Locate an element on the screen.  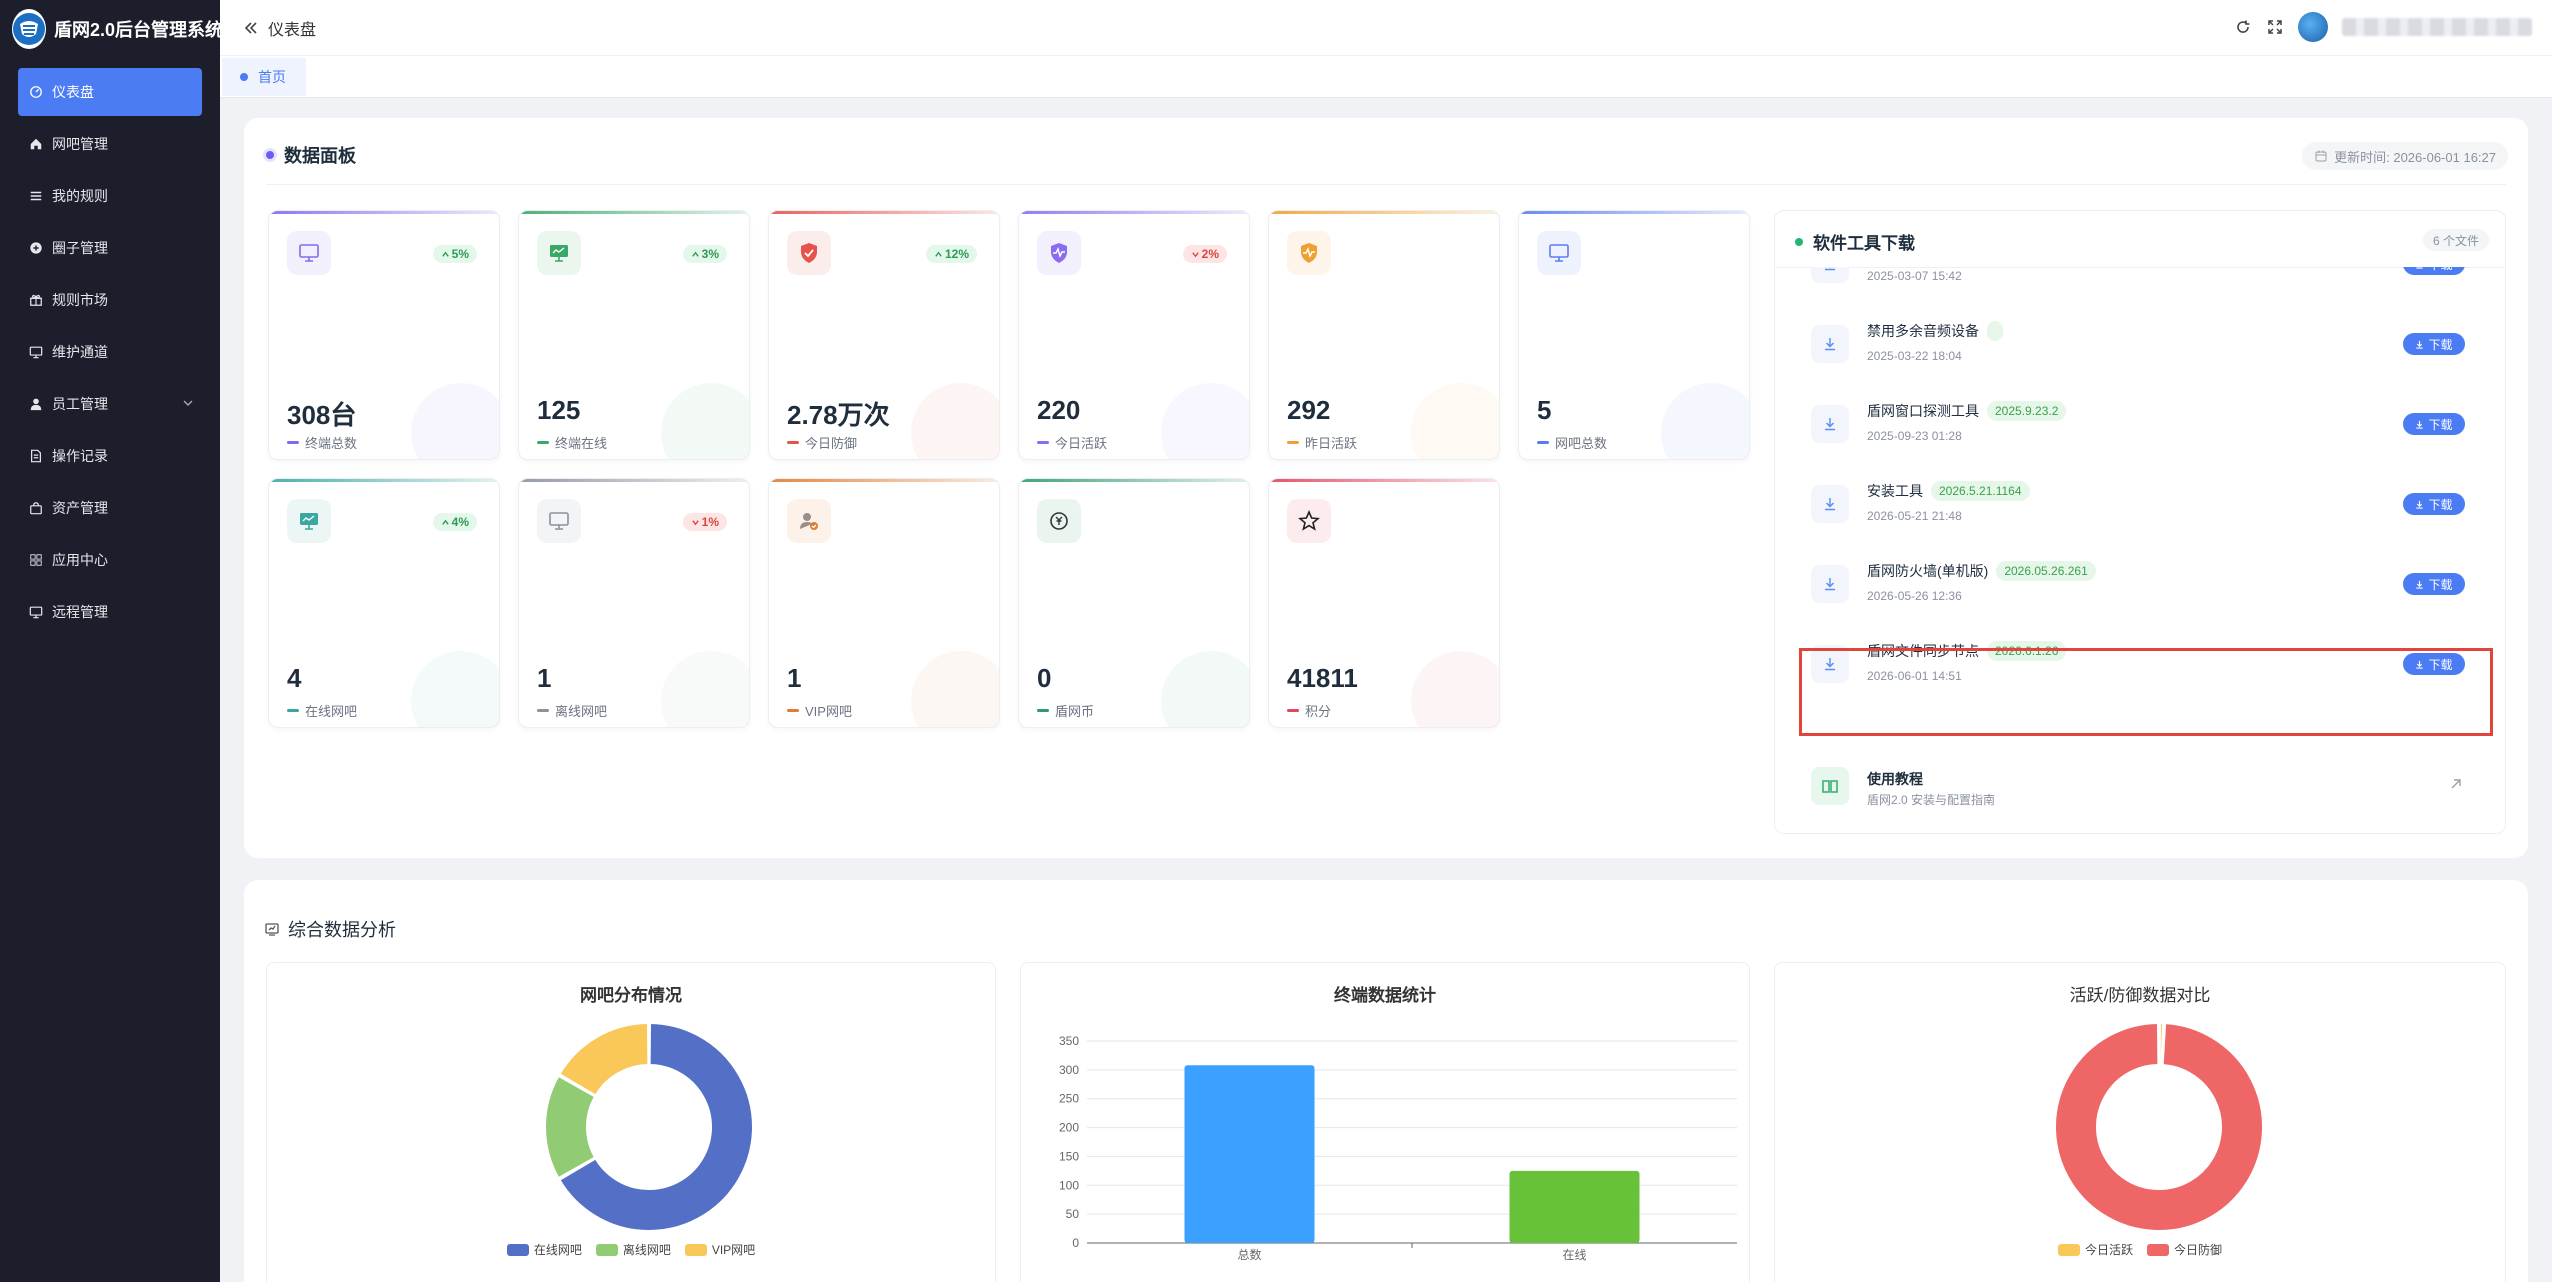
sidebar-item-2: 网吧管理 is located at coordinates (110, 144).